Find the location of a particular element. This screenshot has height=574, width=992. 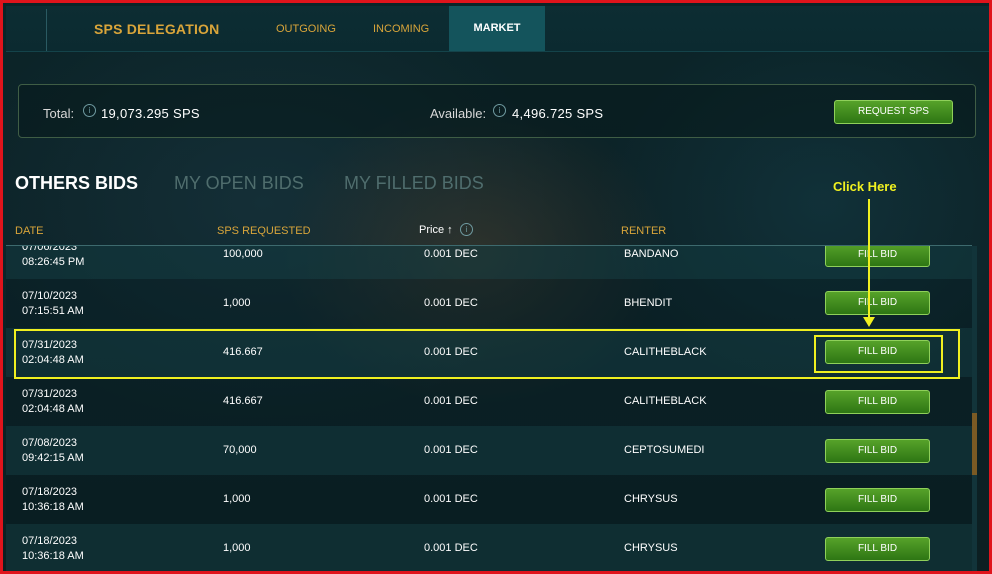

tab-outgoing: OUTGOING is located at coordinates (306, 29).